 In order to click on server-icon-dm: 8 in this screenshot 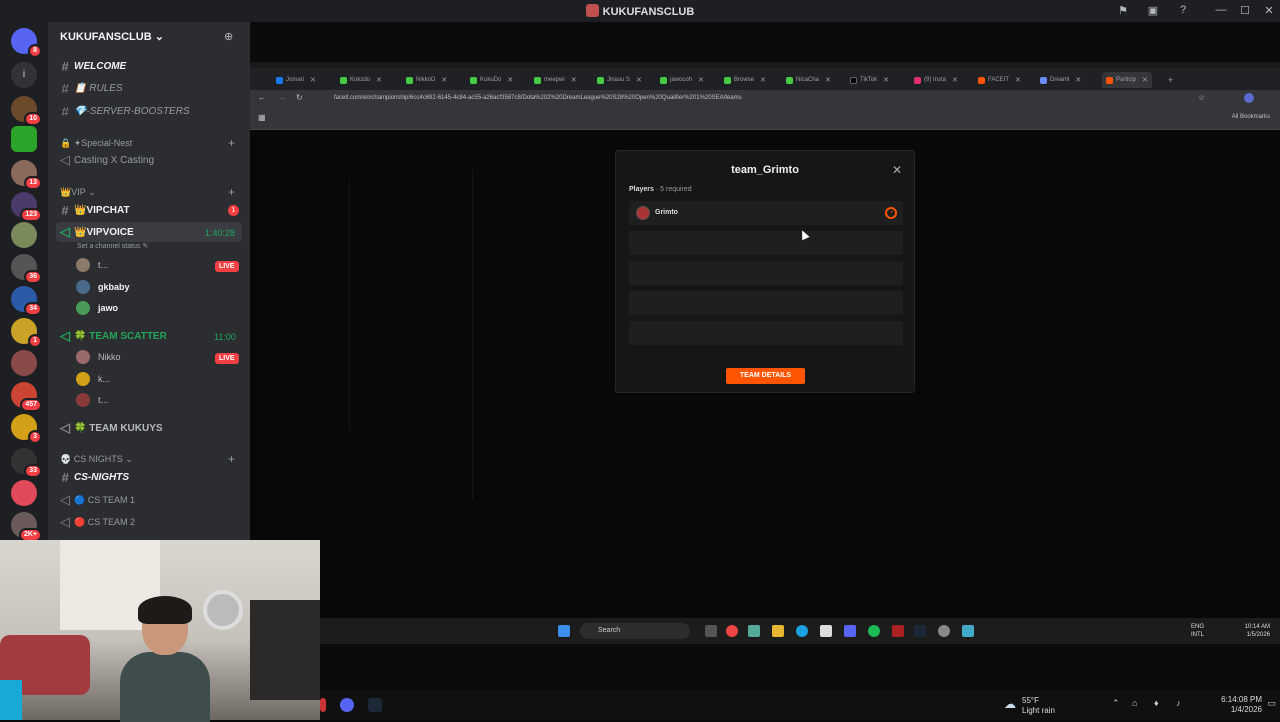, I will do `click(26, 43)`.